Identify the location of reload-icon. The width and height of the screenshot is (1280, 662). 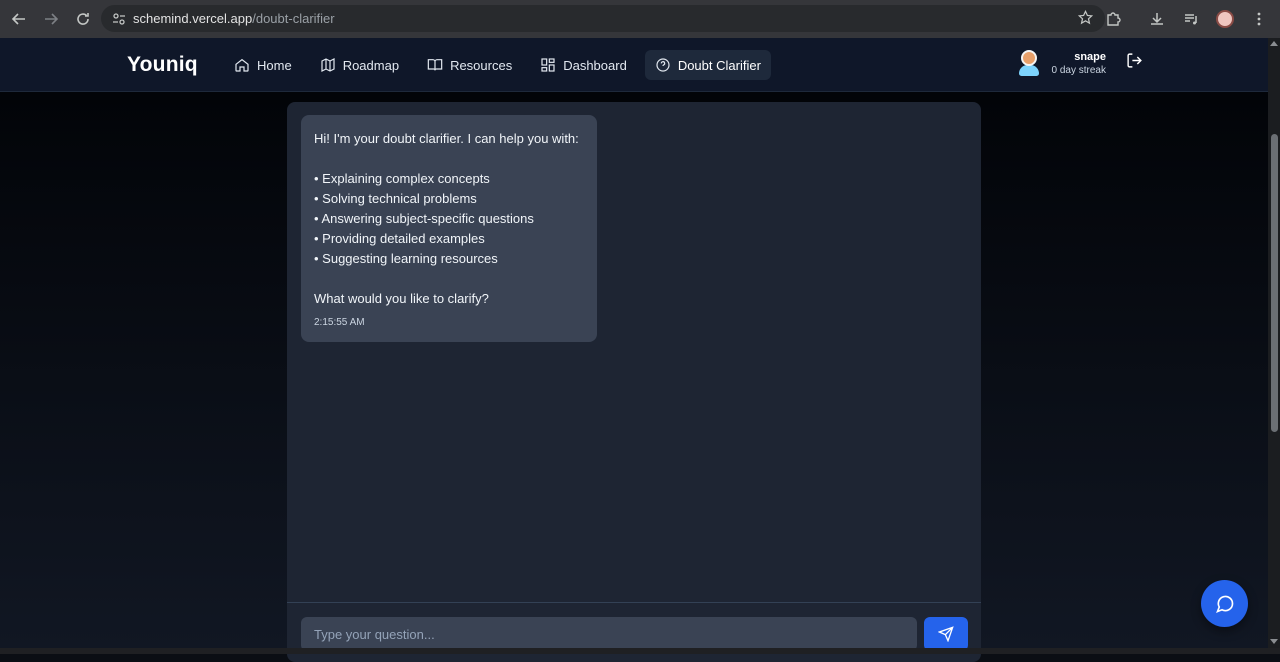
(83, 19).